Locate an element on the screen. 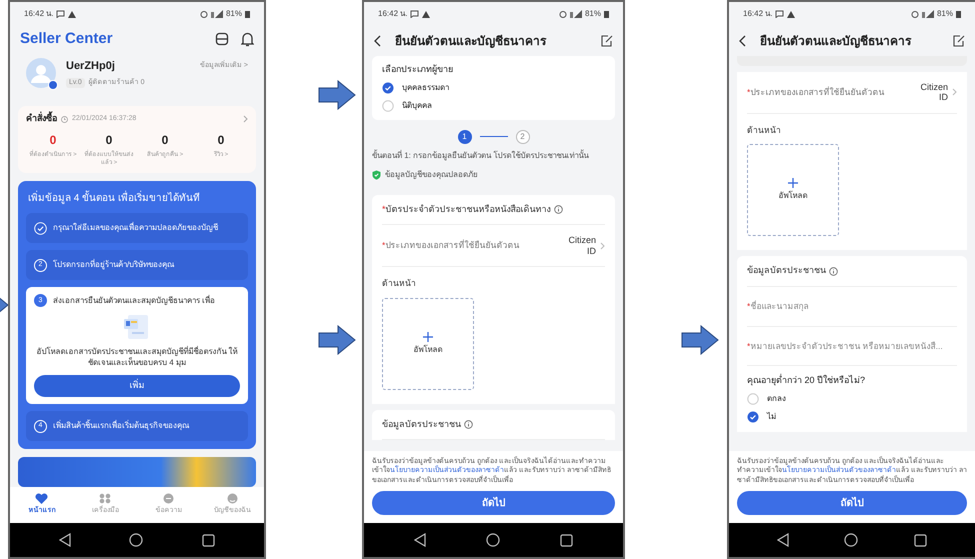 This screenshot has height=559, width=975. shield-check-icon is located at coordinates (376, 175).